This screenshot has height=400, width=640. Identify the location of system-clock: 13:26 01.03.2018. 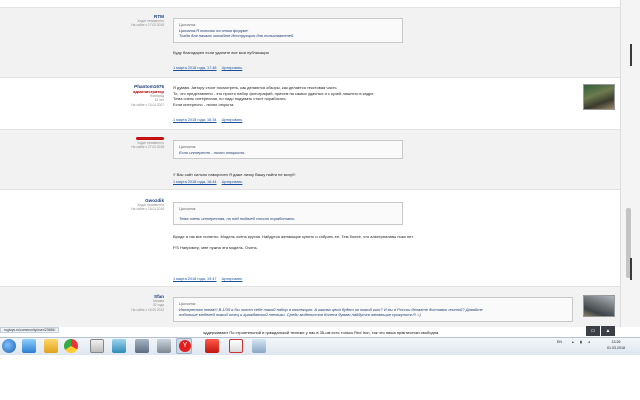
(616, 345).